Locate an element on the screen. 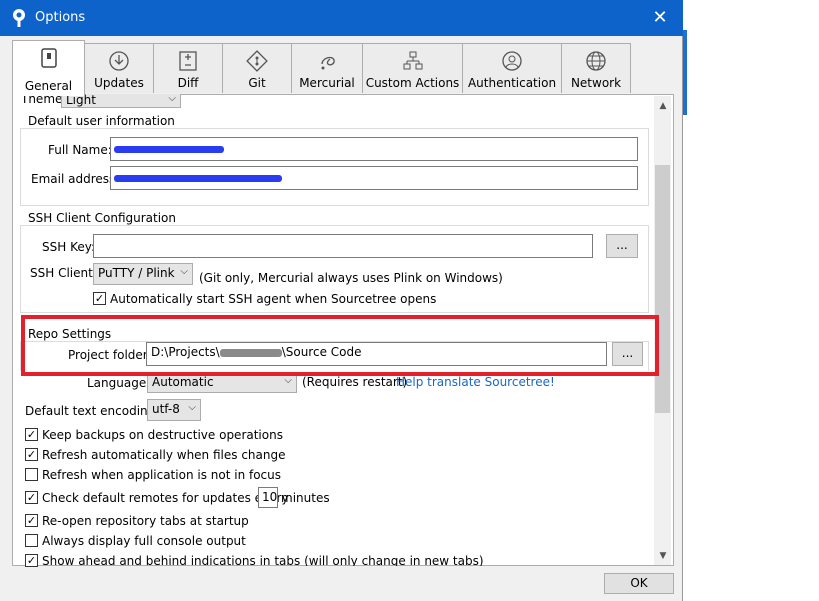 The height and width of the screenshot is (601, 819). tab-label: Authentication is located at coordinates (512, 83).